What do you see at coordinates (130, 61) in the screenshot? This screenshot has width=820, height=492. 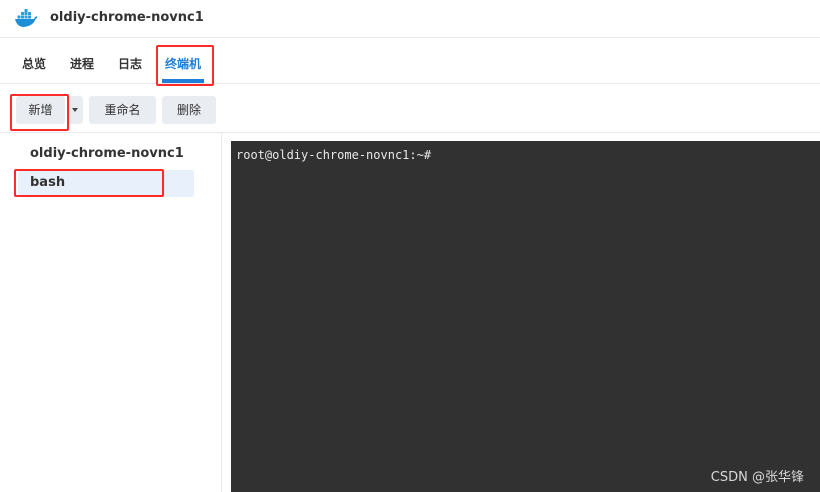 I see `tab-logs: 日志` at bounding box center [130, 61].